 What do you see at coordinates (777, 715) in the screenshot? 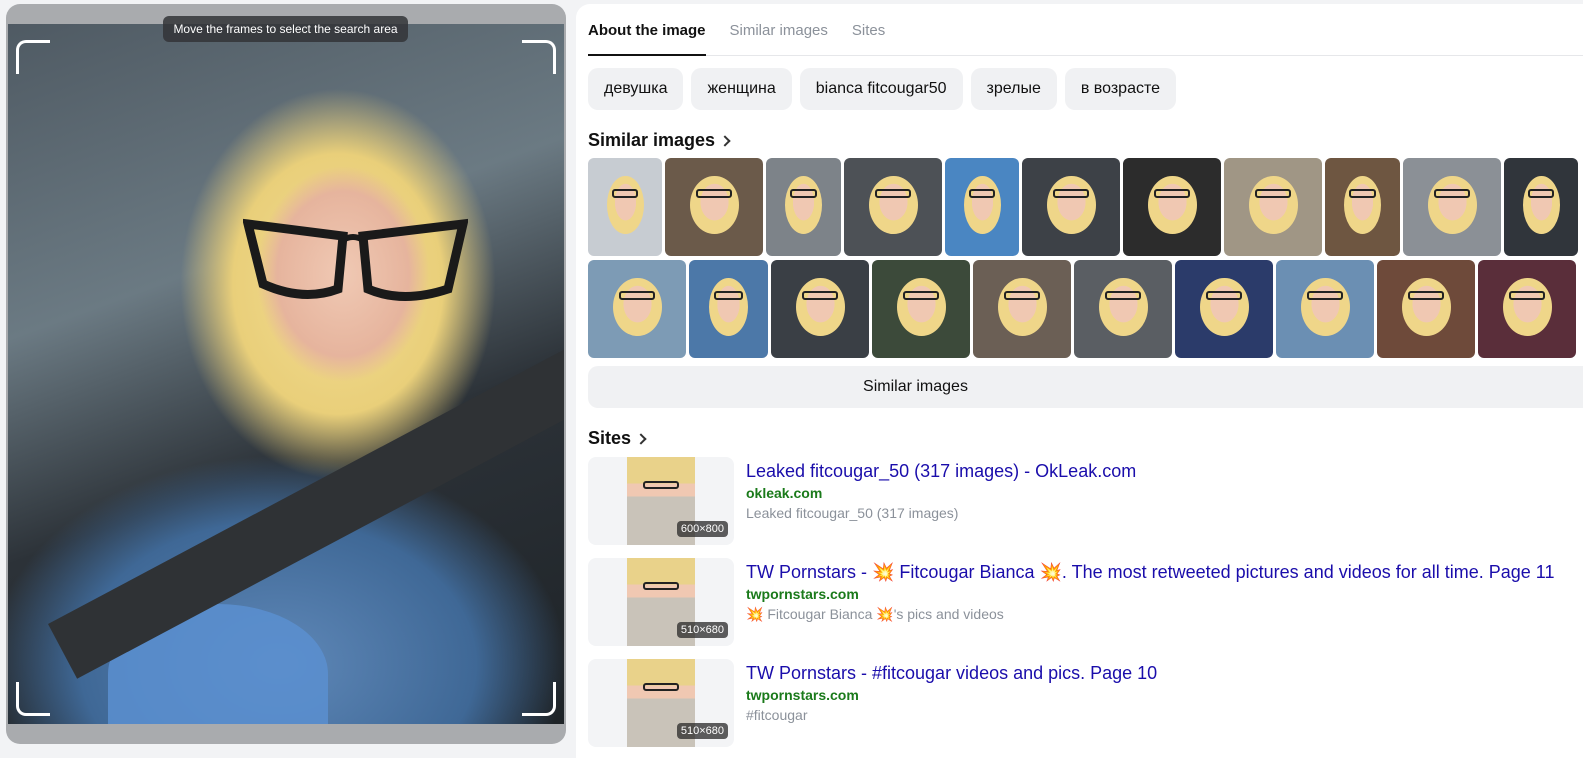
I see `site-result-description: #fitcougar` at bounding box center [777, 715].